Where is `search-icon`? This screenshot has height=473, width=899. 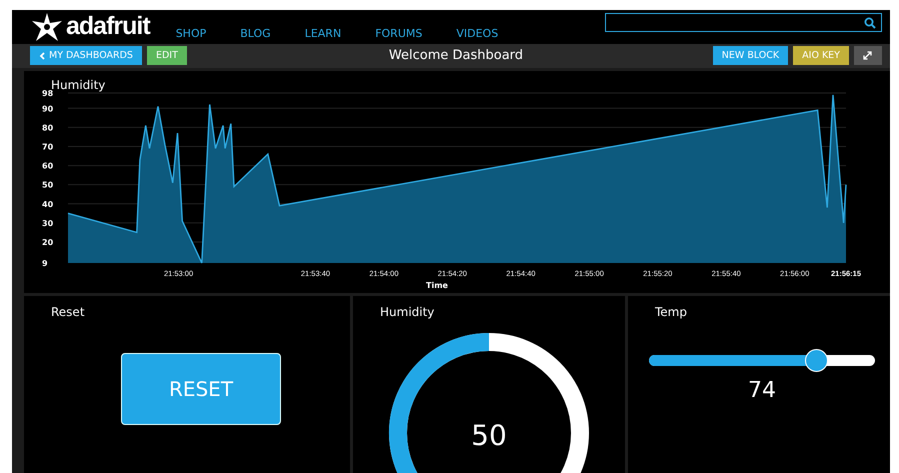
search-icon is located at coordinates (870, 22).